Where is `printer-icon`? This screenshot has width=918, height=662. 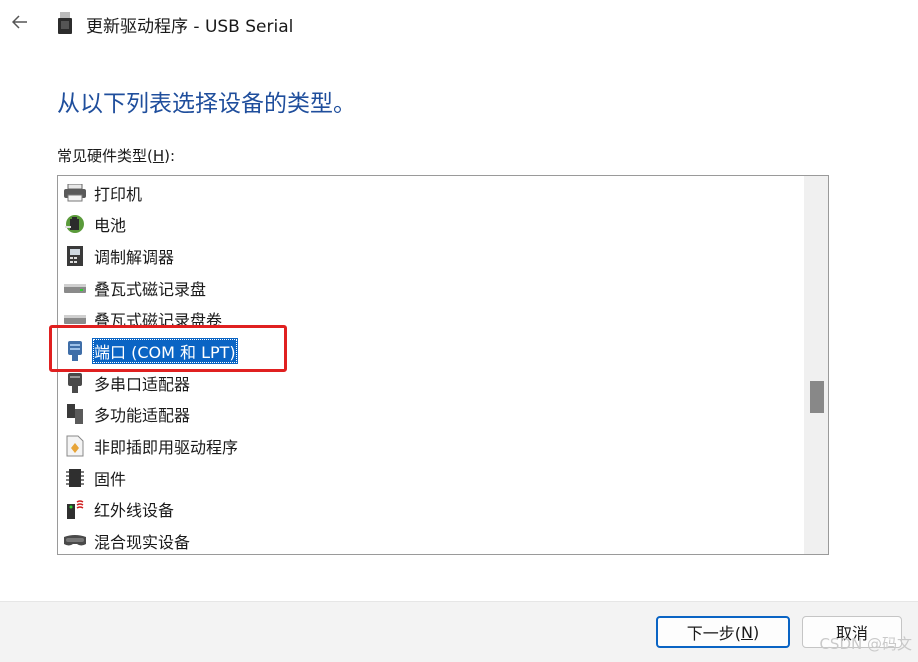
printer-icon is located at coordinates (75, 193).